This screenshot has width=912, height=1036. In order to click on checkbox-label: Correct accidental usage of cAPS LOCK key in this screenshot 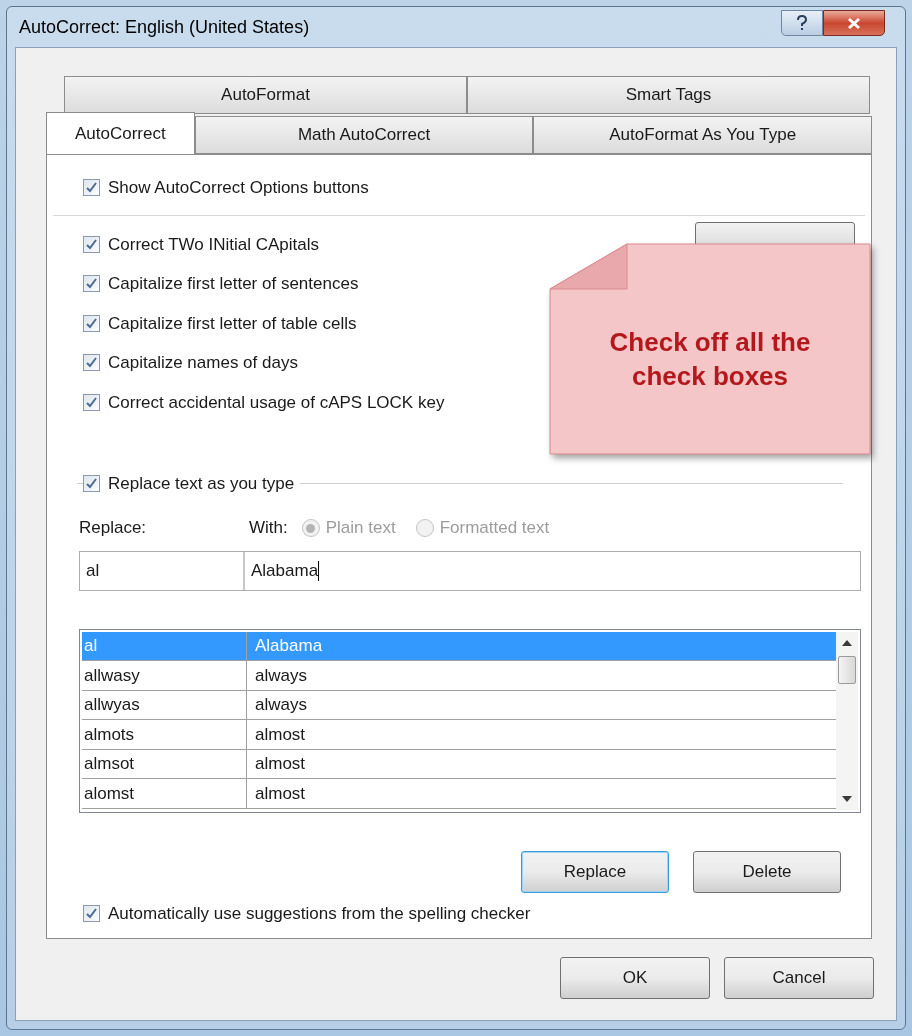, I will do `click(276, 402)`.